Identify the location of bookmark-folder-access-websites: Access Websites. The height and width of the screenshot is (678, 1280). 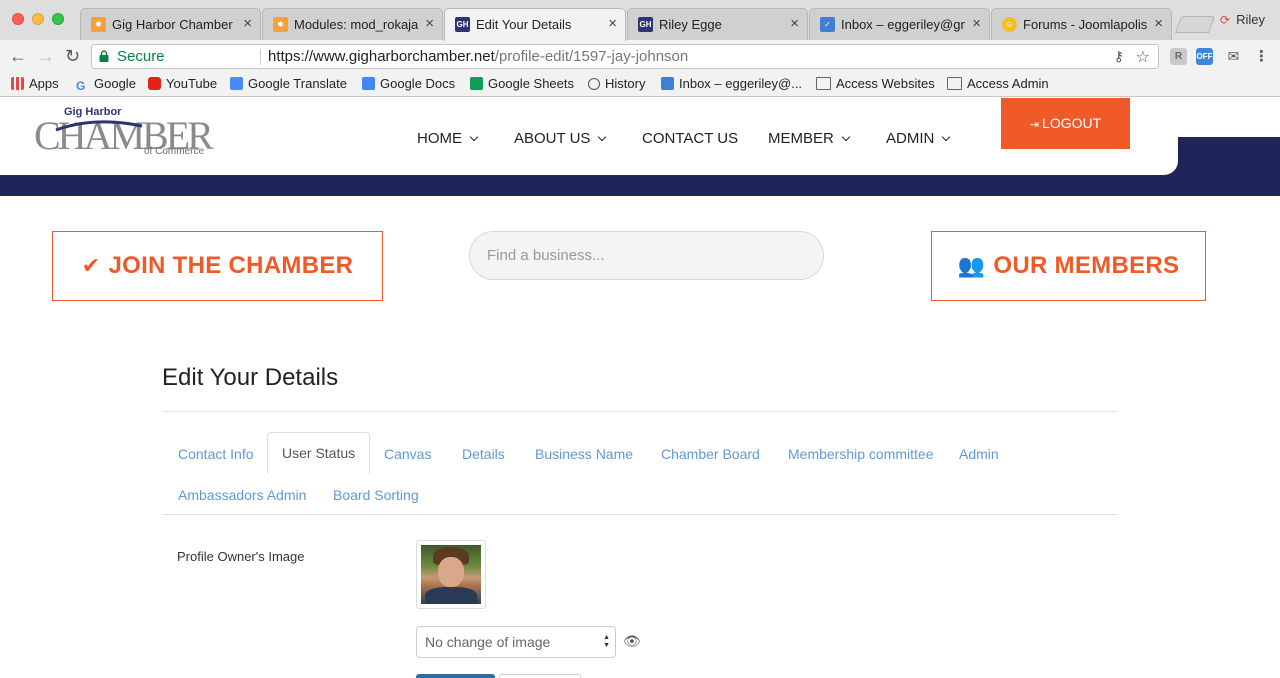
(875, 83).